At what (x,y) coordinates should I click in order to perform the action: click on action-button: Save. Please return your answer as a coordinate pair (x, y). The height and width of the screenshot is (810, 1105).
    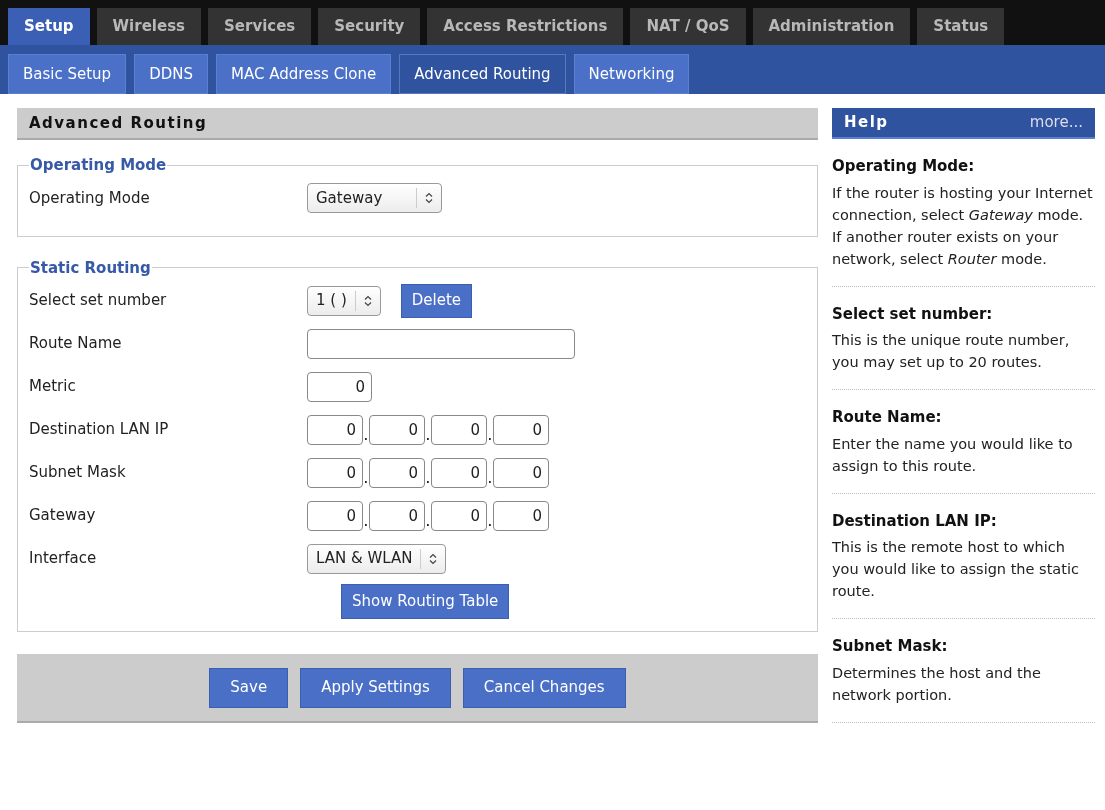
    Looking at the image, I should click on (249, 687).